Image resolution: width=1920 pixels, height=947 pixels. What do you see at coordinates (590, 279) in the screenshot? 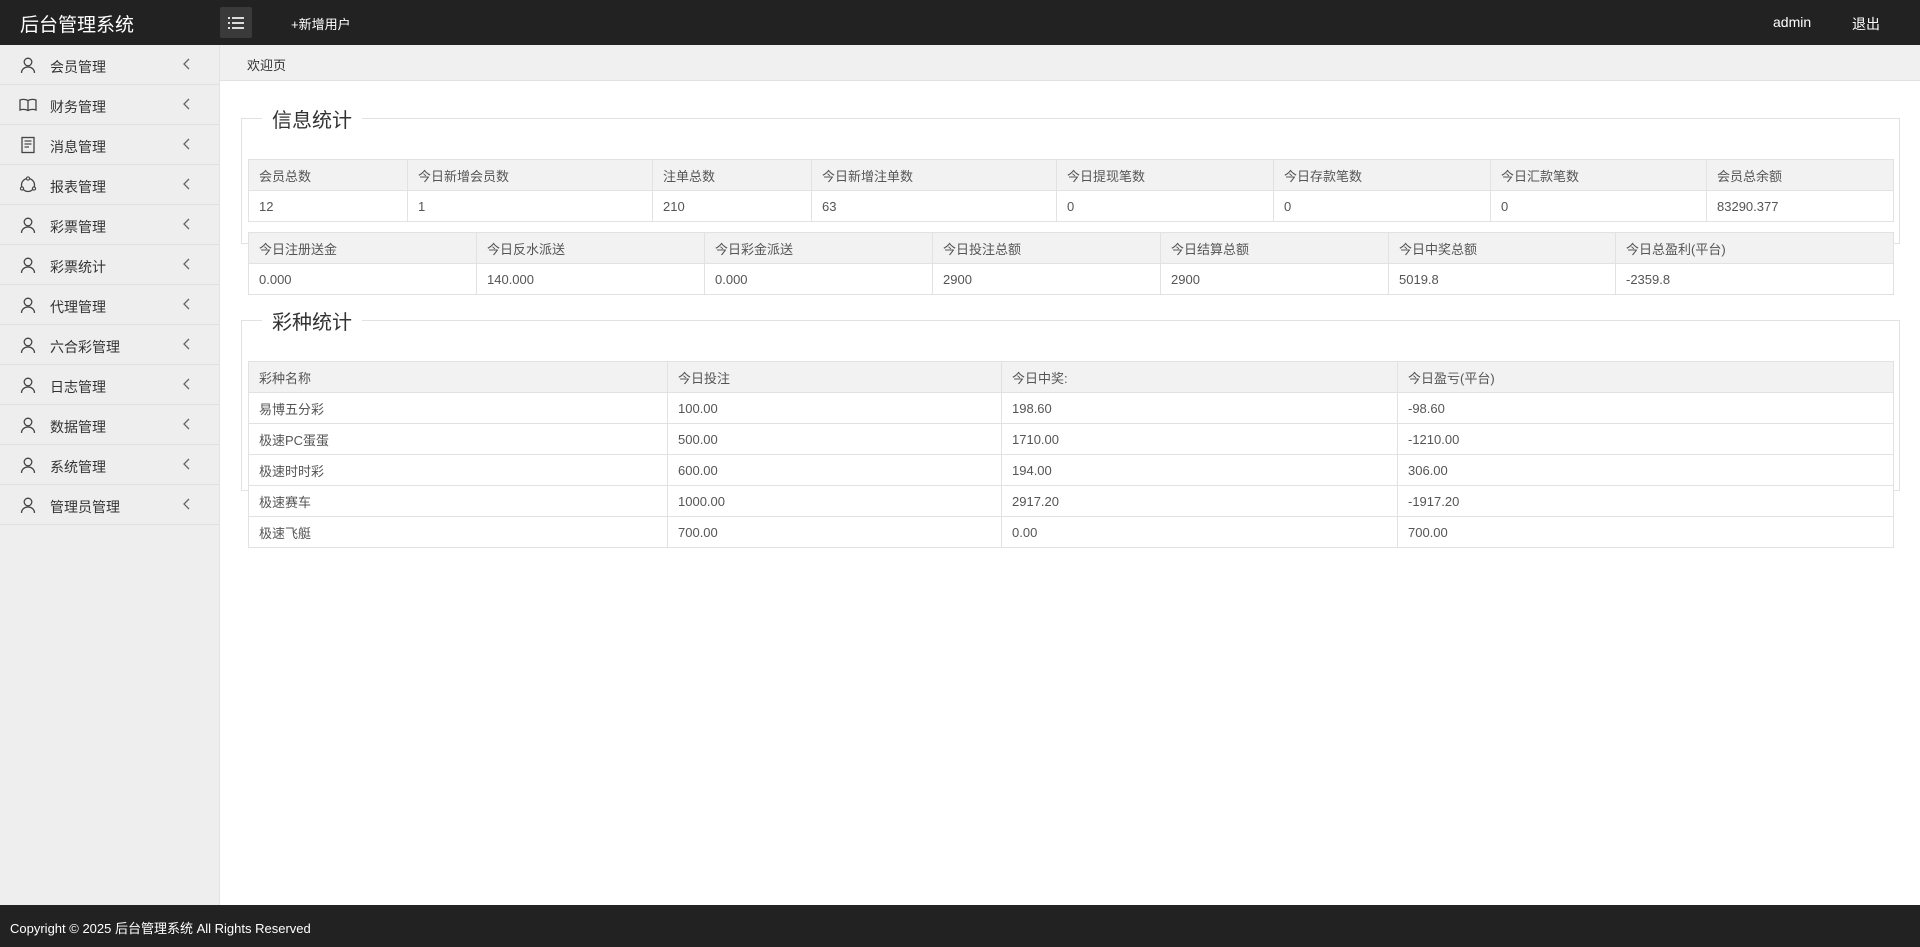
I see `table-cell: 140.000` at bounding box center [590, 279].